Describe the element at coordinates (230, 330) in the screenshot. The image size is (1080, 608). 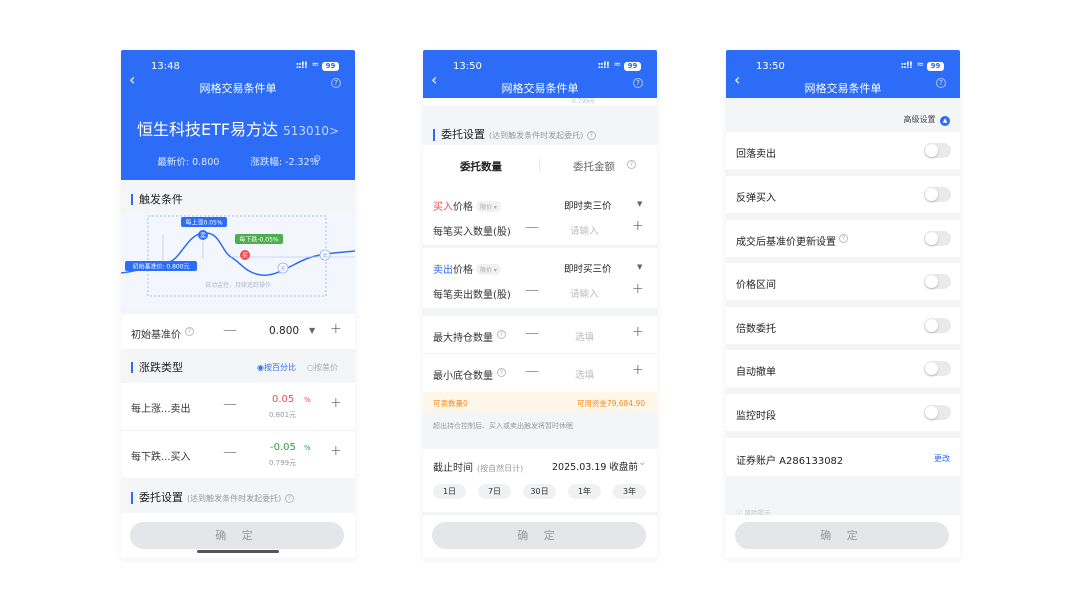
I see `base-price-minus-button: —` at that location.